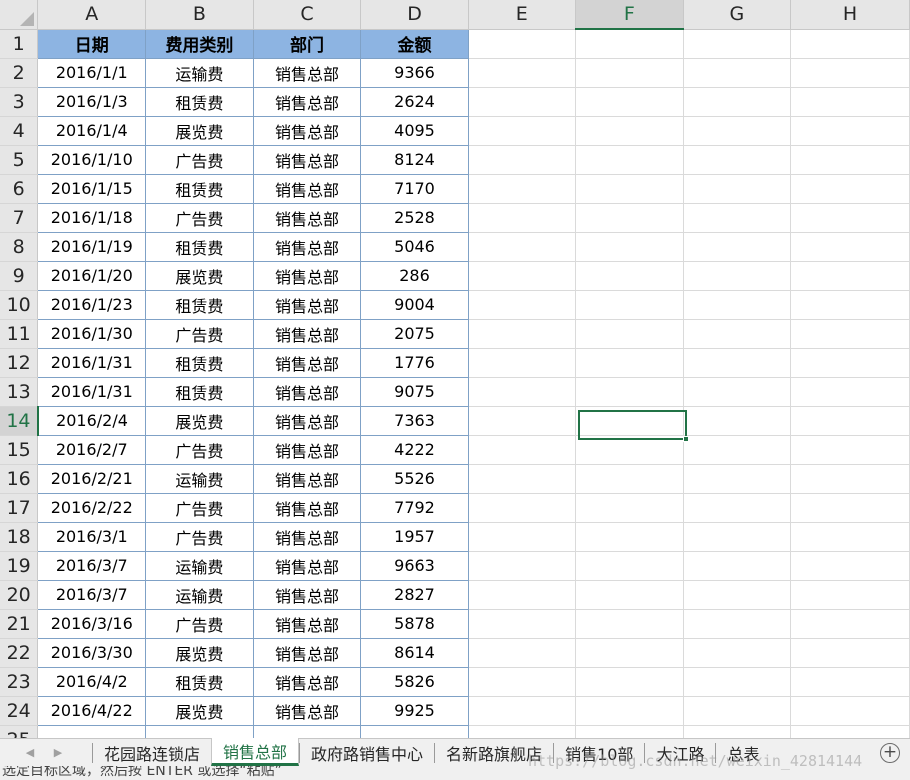  I want to click on cell-d14: 7363, so click(414, 421).